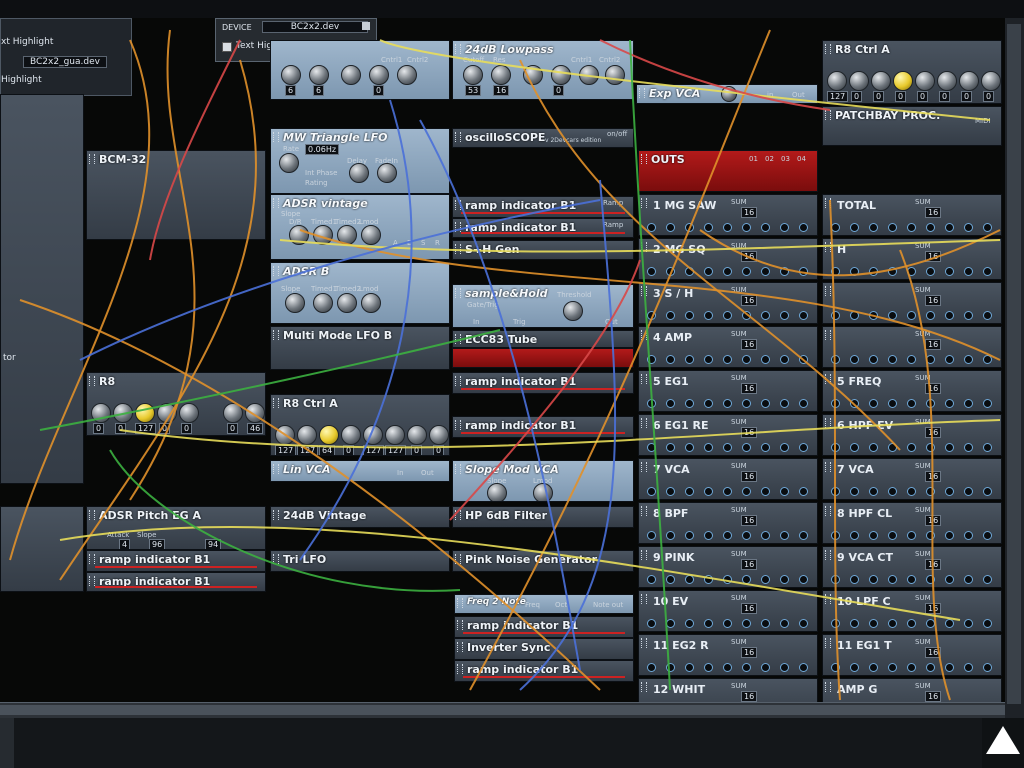 This screenshot has height=768, width=1024. I want to click on fadein-knob, so click(387, 173).